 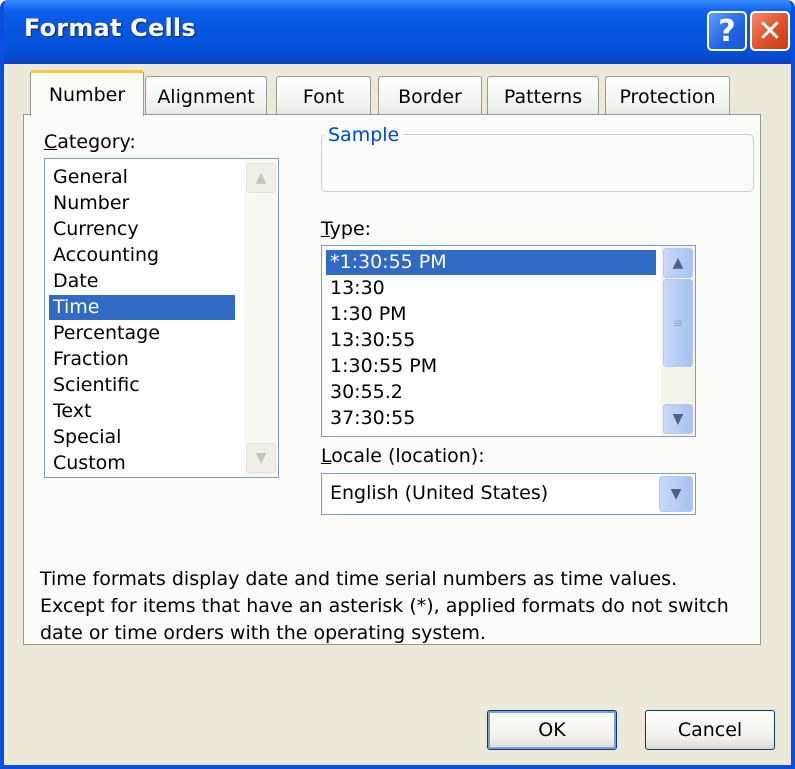 What do you see at coordinates (439, 493) in the screenshot?
I see `locale-value: English (United States)` at bounding box center [439, 493].